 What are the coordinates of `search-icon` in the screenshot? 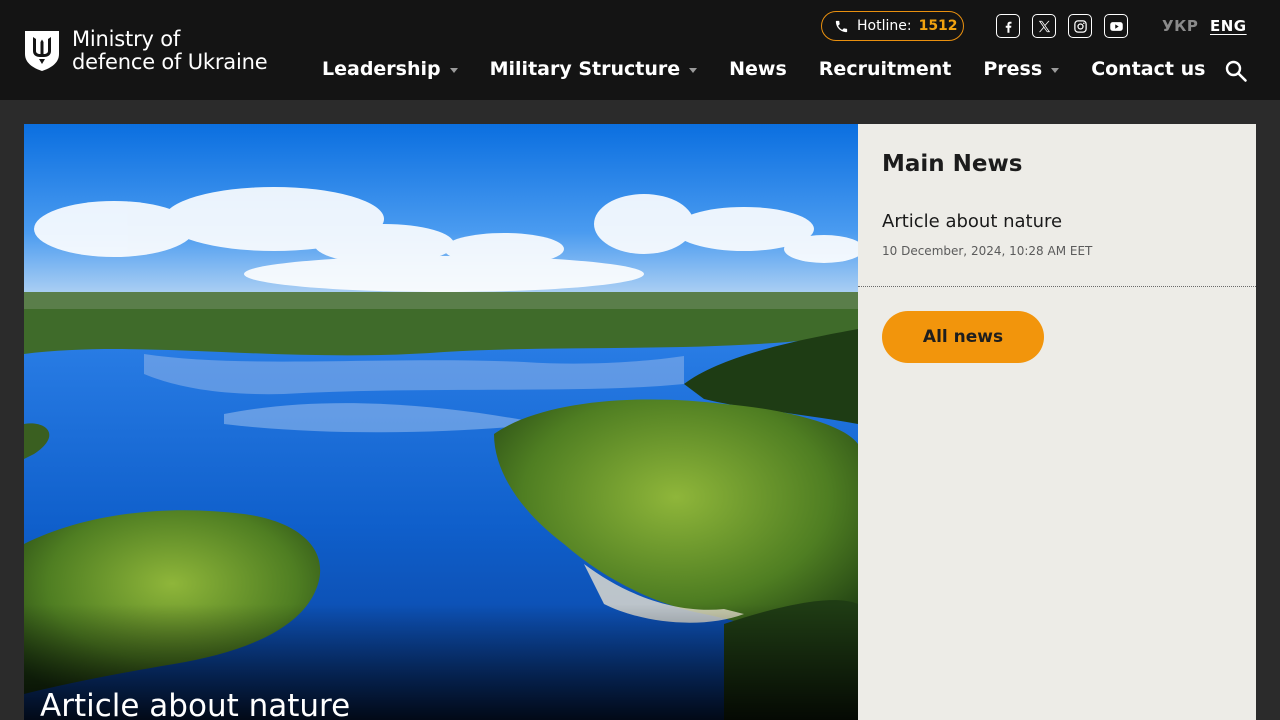 It's located at (1236, 71).